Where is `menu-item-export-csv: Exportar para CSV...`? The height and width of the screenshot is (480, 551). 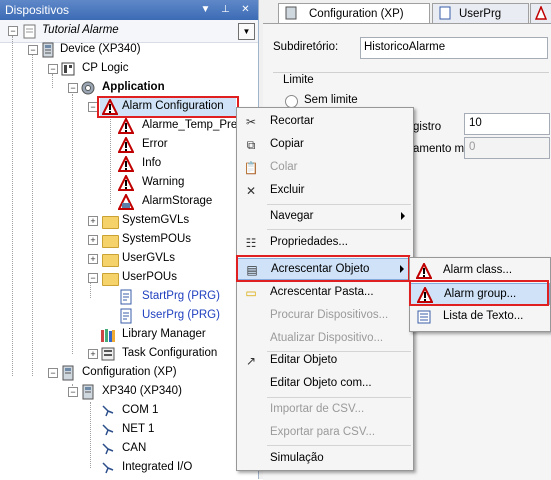
menu-item-export-csv: Exportar para CSV... is located at coordinates (325, 433).